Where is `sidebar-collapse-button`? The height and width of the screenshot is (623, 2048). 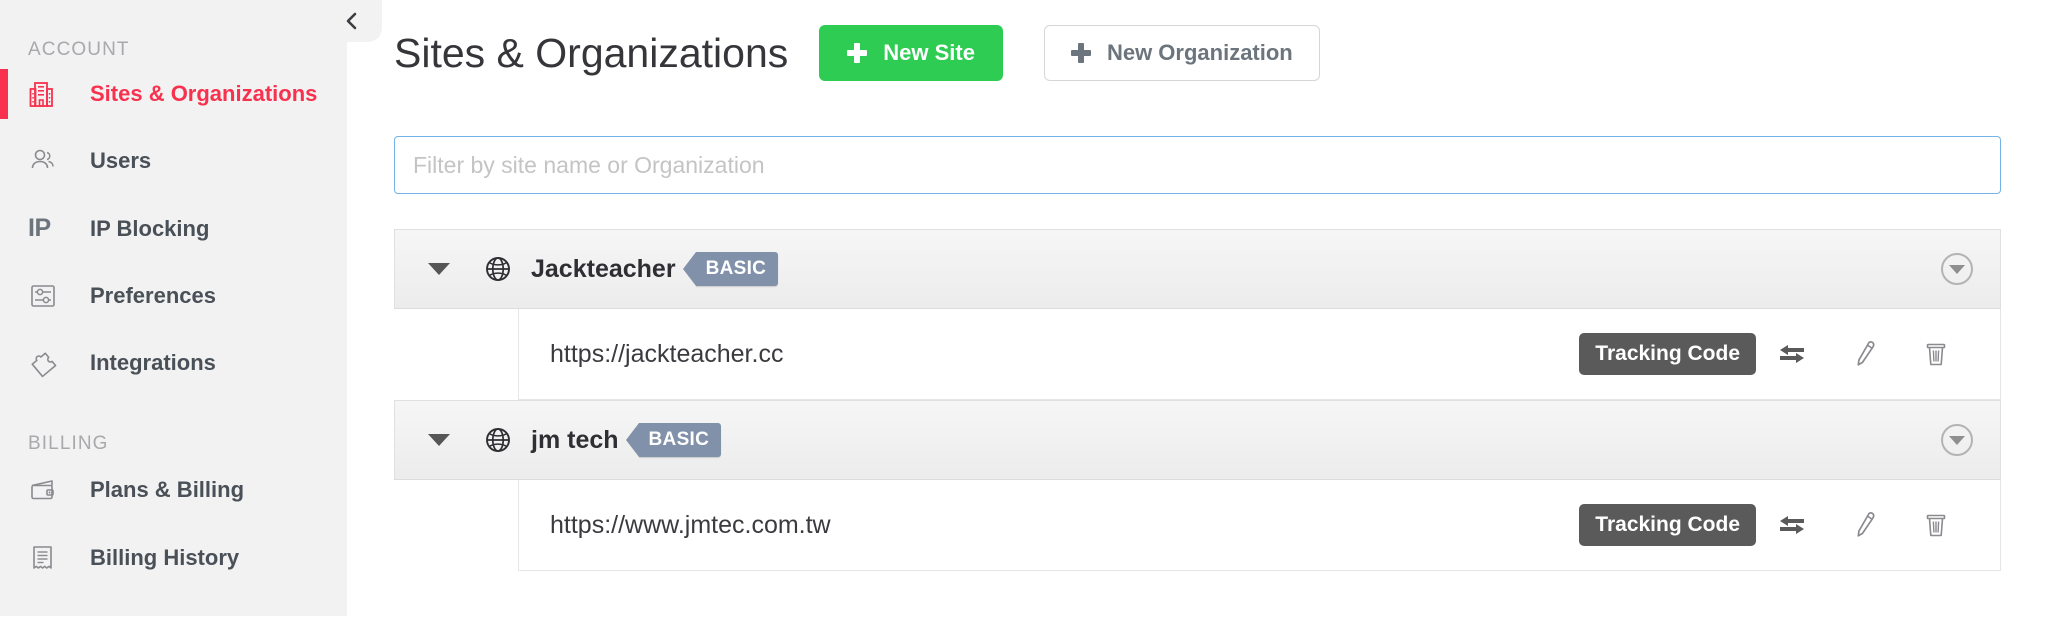
sidebar-collapse-button is located at coordinates (352, 21).